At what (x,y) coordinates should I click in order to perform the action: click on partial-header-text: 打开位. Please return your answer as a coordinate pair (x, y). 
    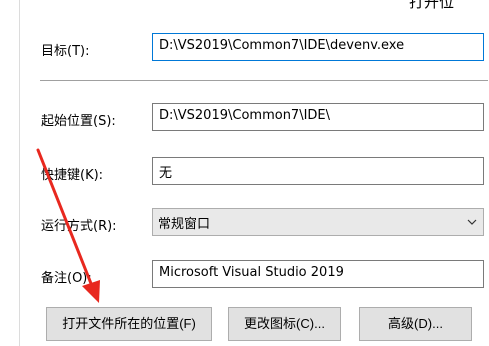
    Looking at the image, I should click on (432, 5).